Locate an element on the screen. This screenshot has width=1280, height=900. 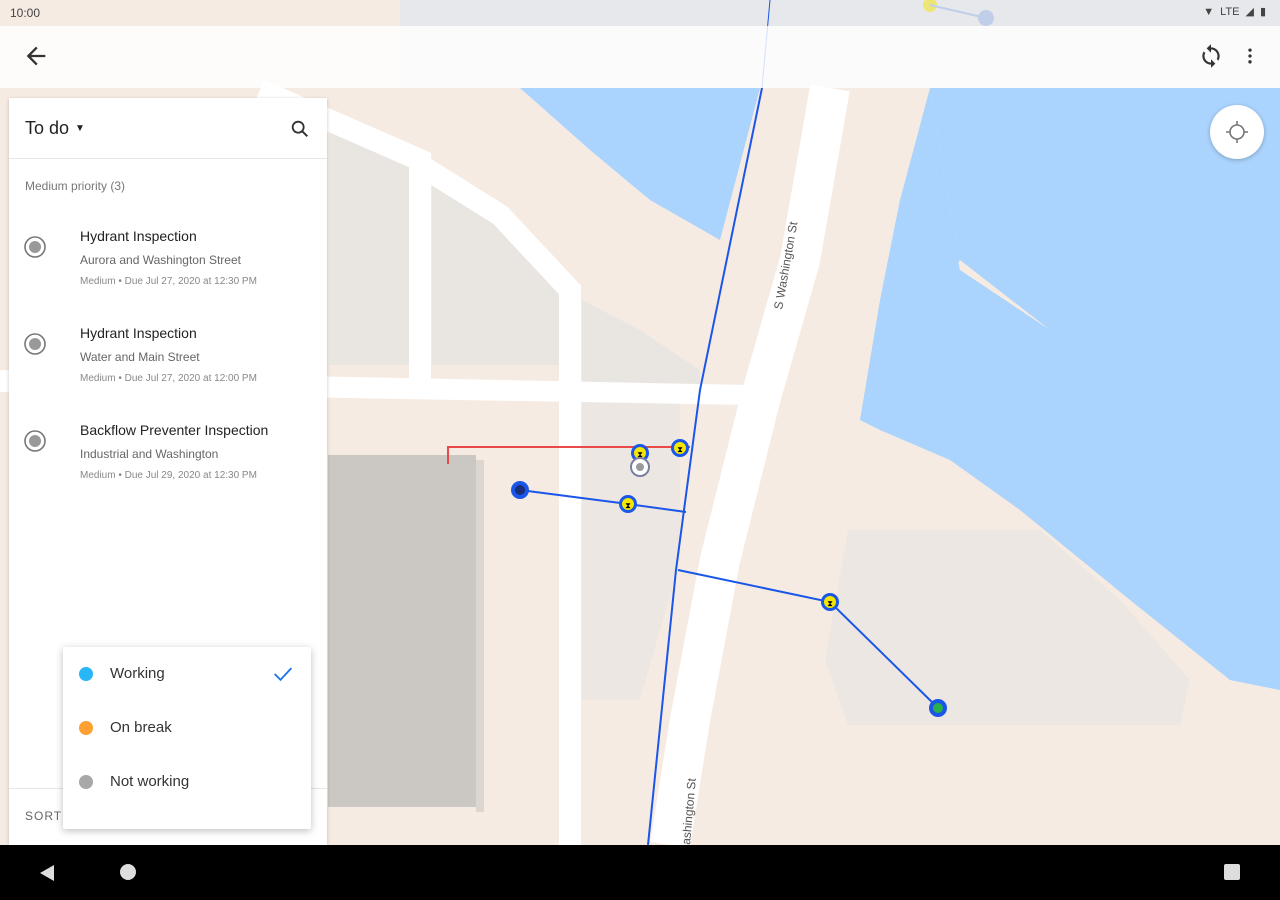
task-meta: Medium • Due Jul 27, 2020 at 12:30 PM is located at coordinates (168, 281).